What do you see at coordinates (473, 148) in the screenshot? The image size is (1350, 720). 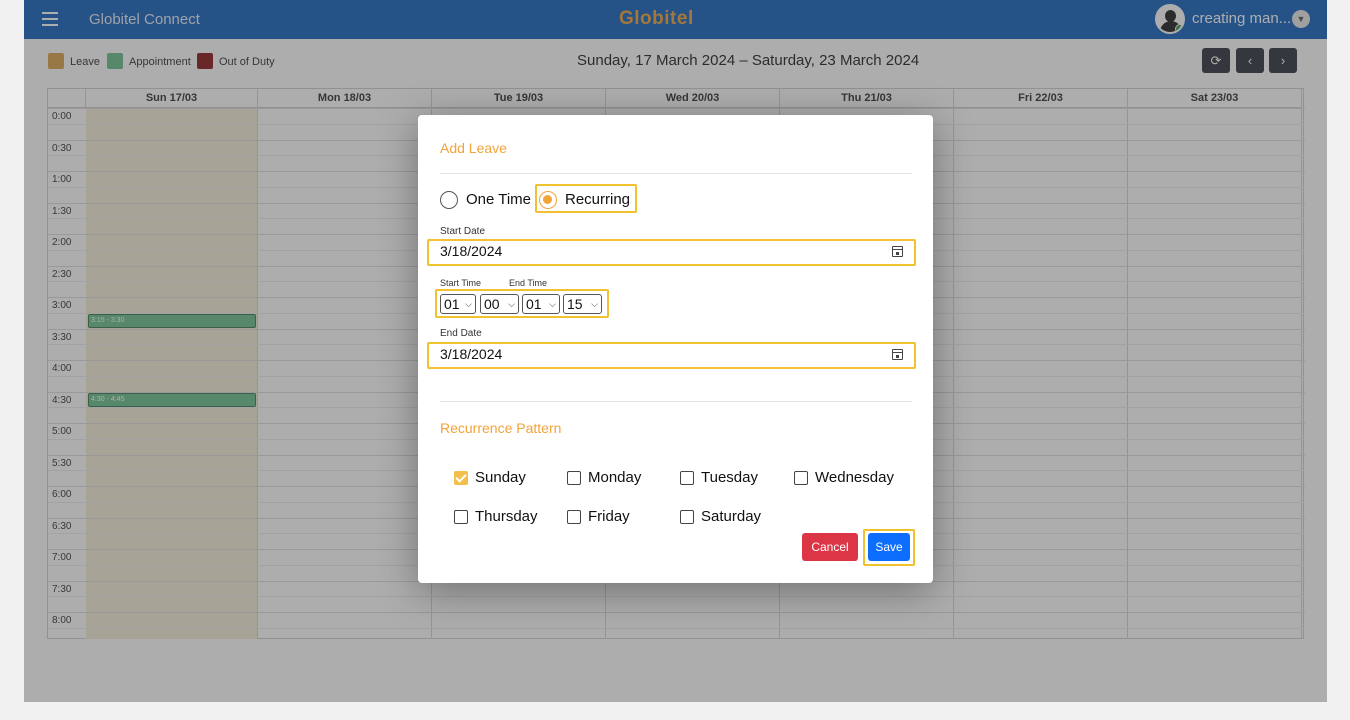 I see `dialog-title: Add Leave` at bounding box center [473, 148].